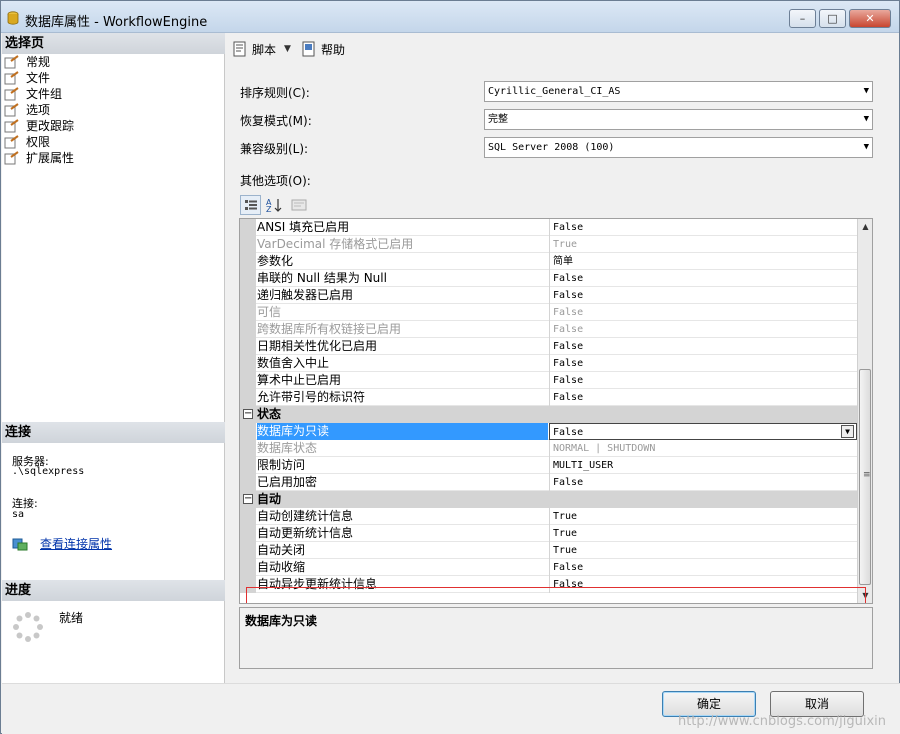  Describe the element at coordinates (703, 448) in the screenshot. I see `property-value: NORMAL | SHUTDOWN` at that location.